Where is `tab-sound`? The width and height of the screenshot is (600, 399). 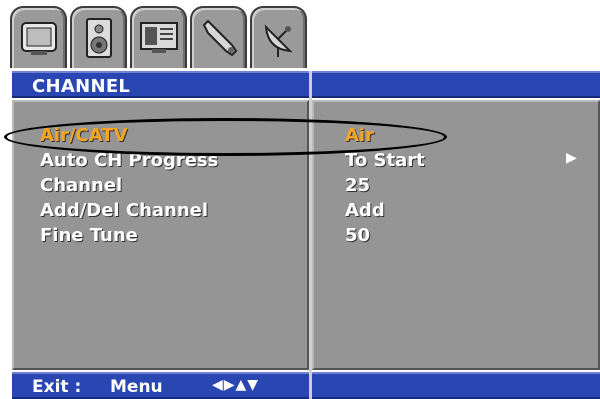 tab-sound is located at coordinates (98, 37).